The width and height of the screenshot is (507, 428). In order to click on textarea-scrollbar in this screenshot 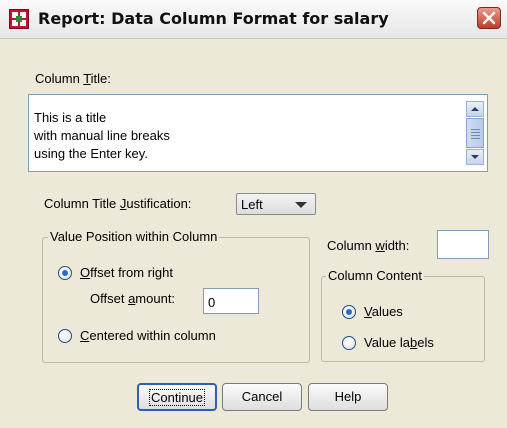, I will do `click(475, 133)`.